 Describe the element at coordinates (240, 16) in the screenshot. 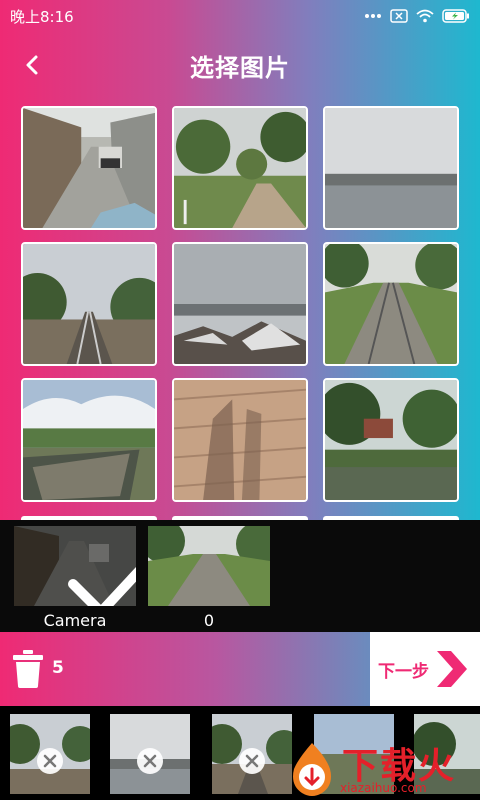

I see `status-bar: 晚上8:16` at that location.